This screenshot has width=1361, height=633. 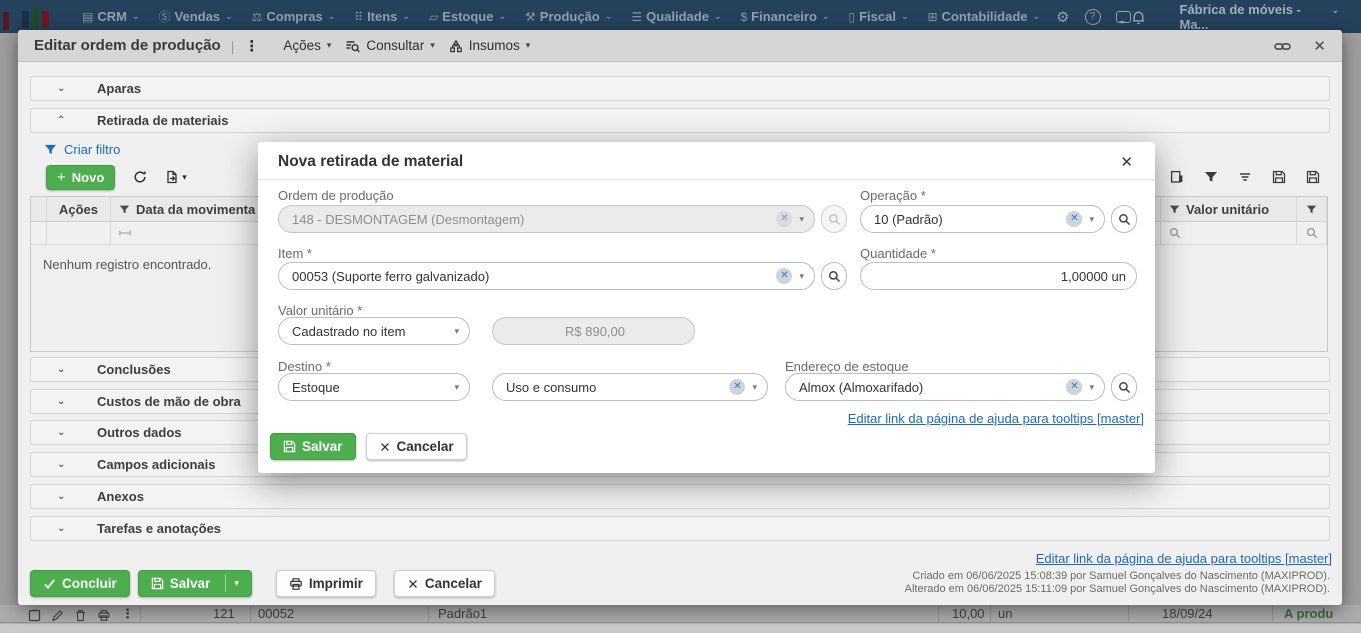 I want to click on menu-qualidade: ☰ Qualidade ⌄, so click(x=676, y=16).